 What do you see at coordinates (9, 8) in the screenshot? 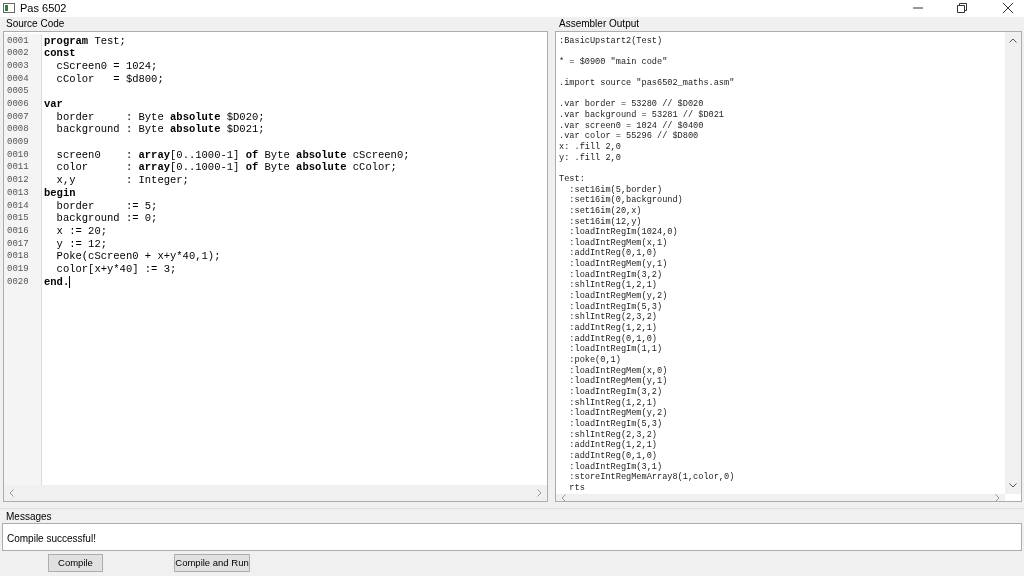
I see `app-icon` at bounding box center [9, 8].